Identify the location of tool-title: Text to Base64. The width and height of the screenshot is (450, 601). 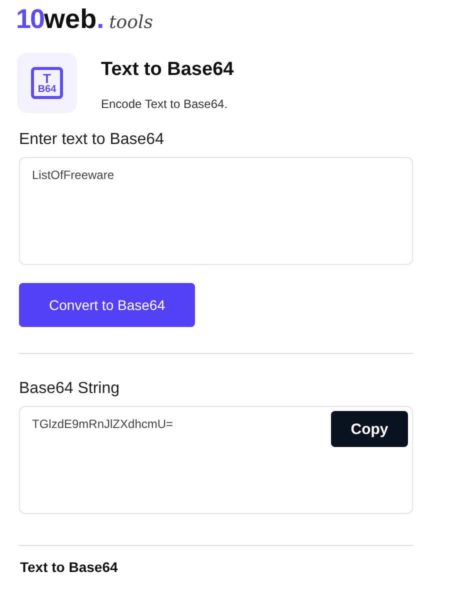
(167, 70).